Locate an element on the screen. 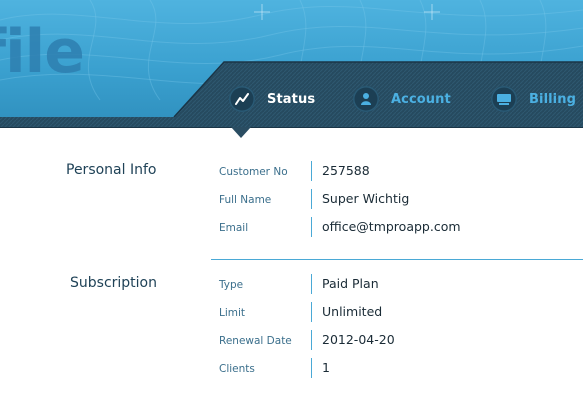 This screenshot has width=583, height=400. subscription-row-renewal-date: Renewal Date 2012-04-20 is located at coordinates (399, 342).